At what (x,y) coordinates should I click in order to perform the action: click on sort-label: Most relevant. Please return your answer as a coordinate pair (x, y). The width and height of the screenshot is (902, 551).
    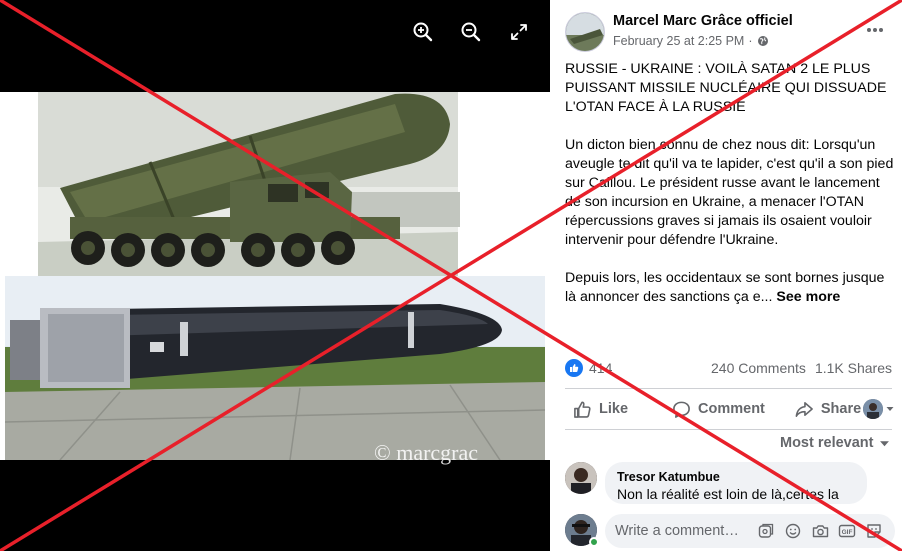
    Looking at the image, I should click on (827, 443).